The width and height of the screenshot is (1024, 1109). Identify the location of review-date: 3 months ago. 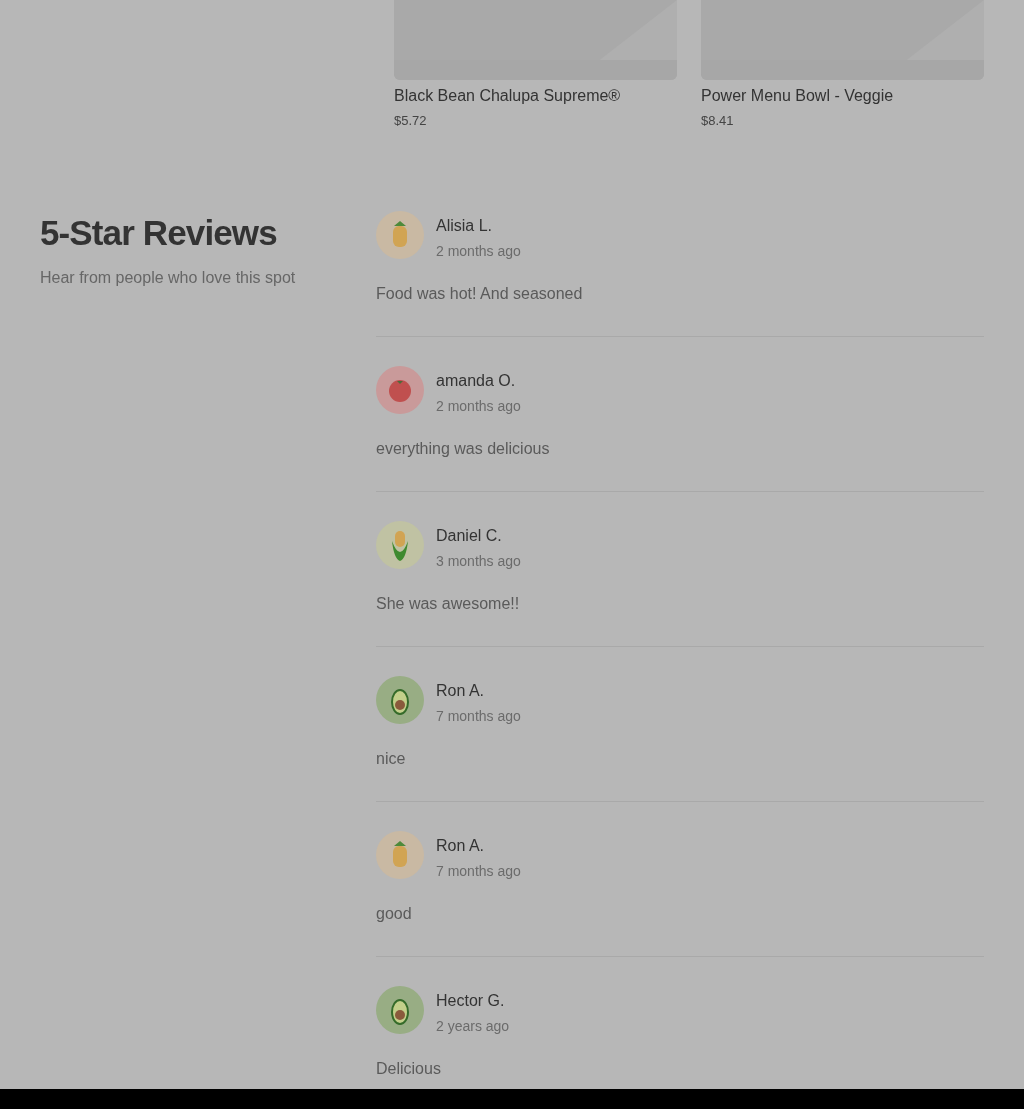
(478, 561).